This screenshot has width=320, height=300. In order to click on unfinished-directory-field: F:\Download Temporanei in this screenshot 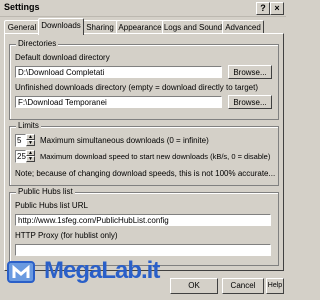, I will do `click(118, 102)`.